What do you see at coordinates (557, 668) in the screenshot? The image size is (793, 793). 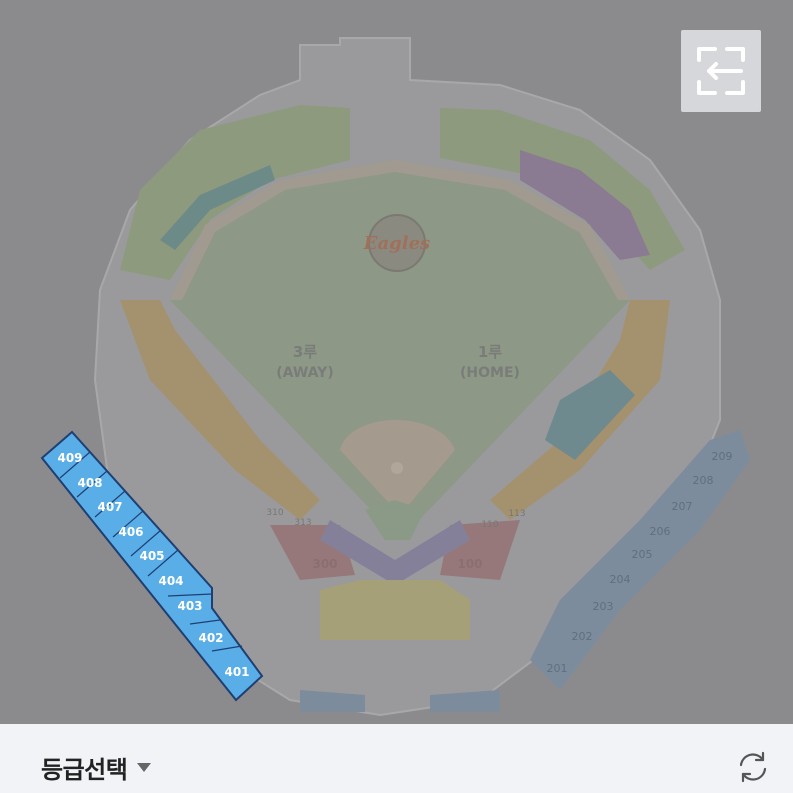 I see `section-label-201: 201` at bounding box center [557, 668].